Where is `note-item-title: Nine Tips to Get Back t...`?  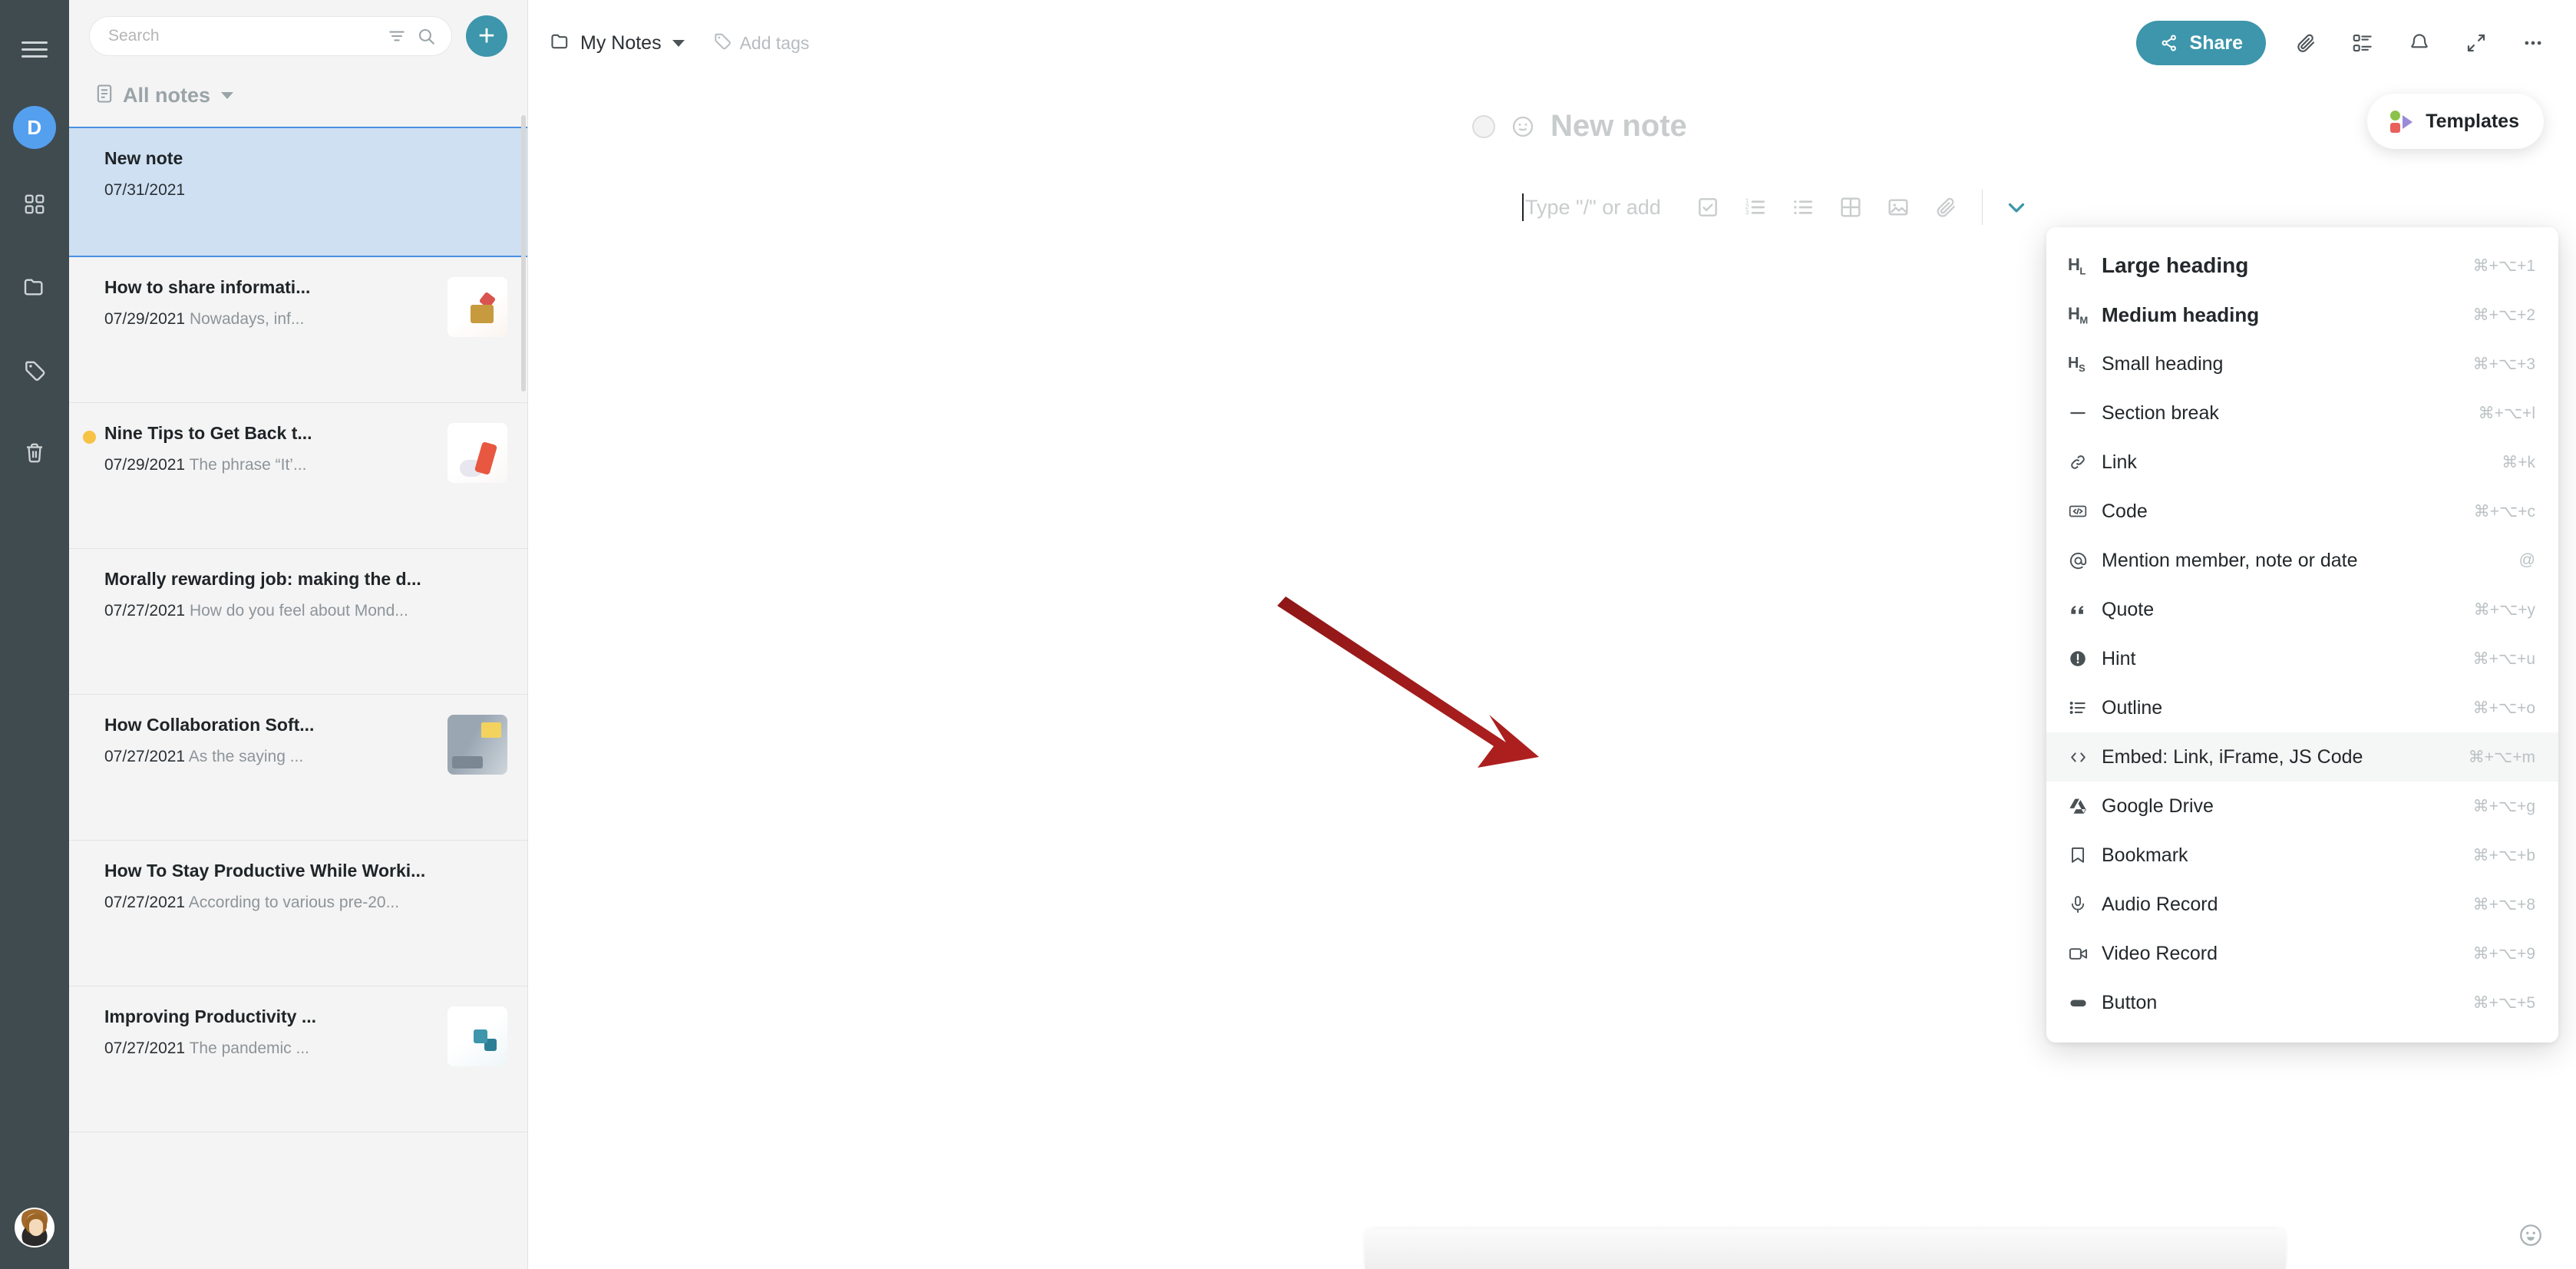 note-item-title: Nine Tips to Get Back t... is located at coordinates (208, 433).